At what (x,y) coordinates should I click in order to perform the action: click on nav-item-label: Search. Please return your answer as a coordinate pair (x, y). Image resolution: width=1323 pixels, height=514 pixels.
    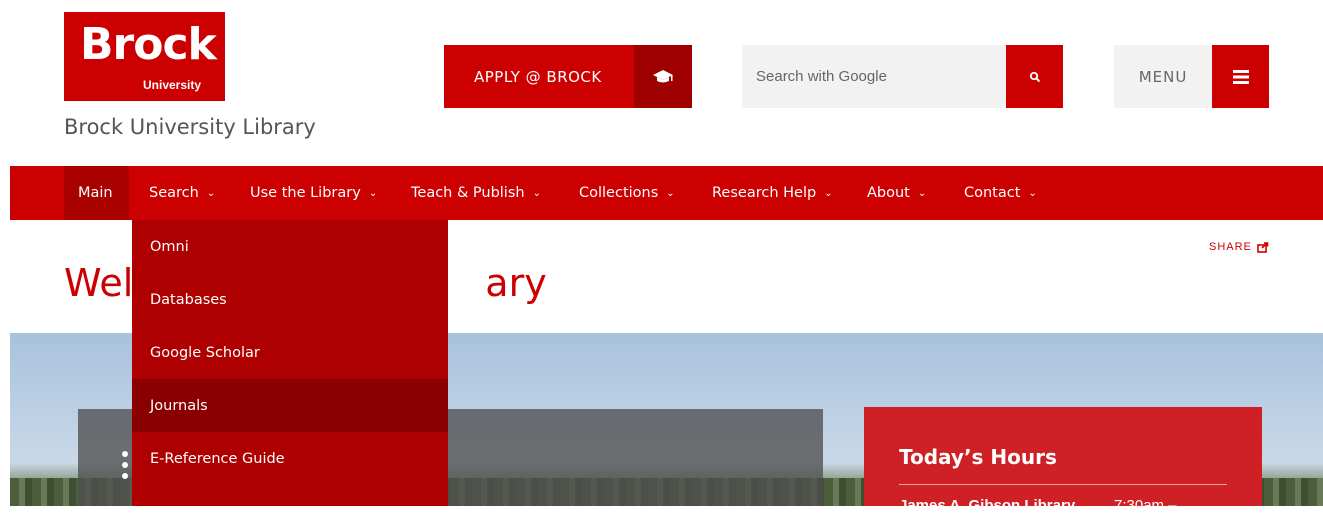
    Looking at the image, I should click on (174, 193).